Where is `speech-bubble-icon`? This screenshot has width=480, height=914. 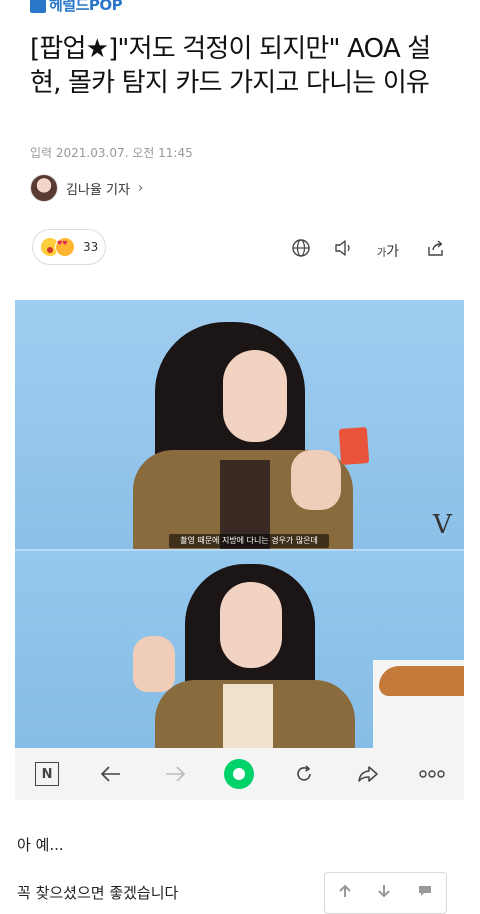
speech-bubble-icon is located at coordinates (425, 891).